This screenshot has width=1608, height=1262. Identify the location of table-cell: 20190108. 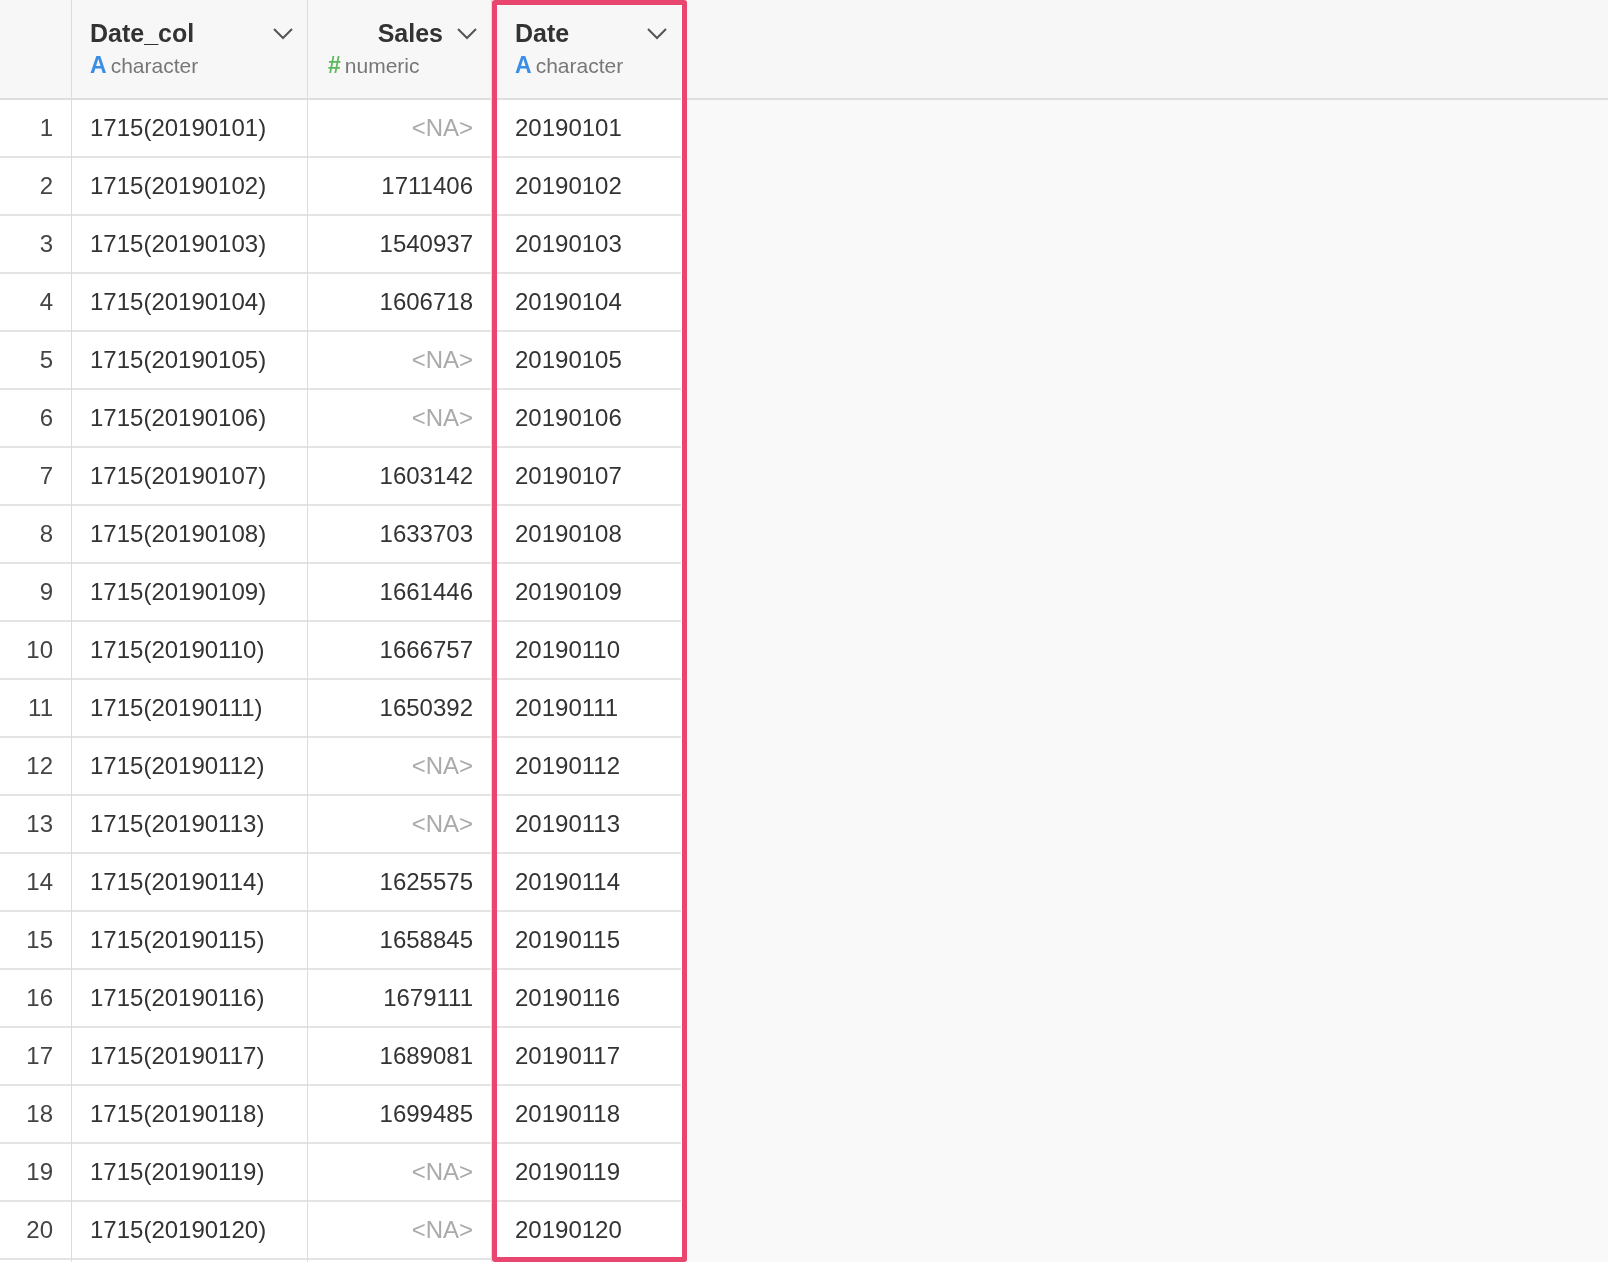
(589, 535).